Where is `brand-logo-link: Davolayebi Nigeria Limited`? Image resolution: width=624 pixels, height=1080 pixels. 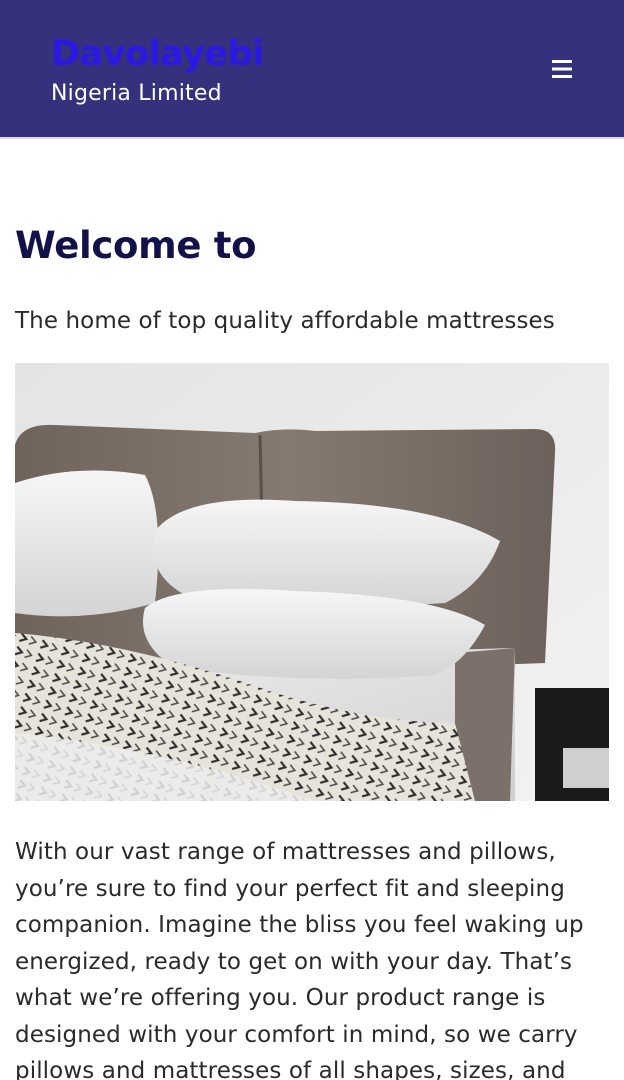
brand-logo-link: Davolayebi Nigeria Limited is located at coordinates (157, 71).